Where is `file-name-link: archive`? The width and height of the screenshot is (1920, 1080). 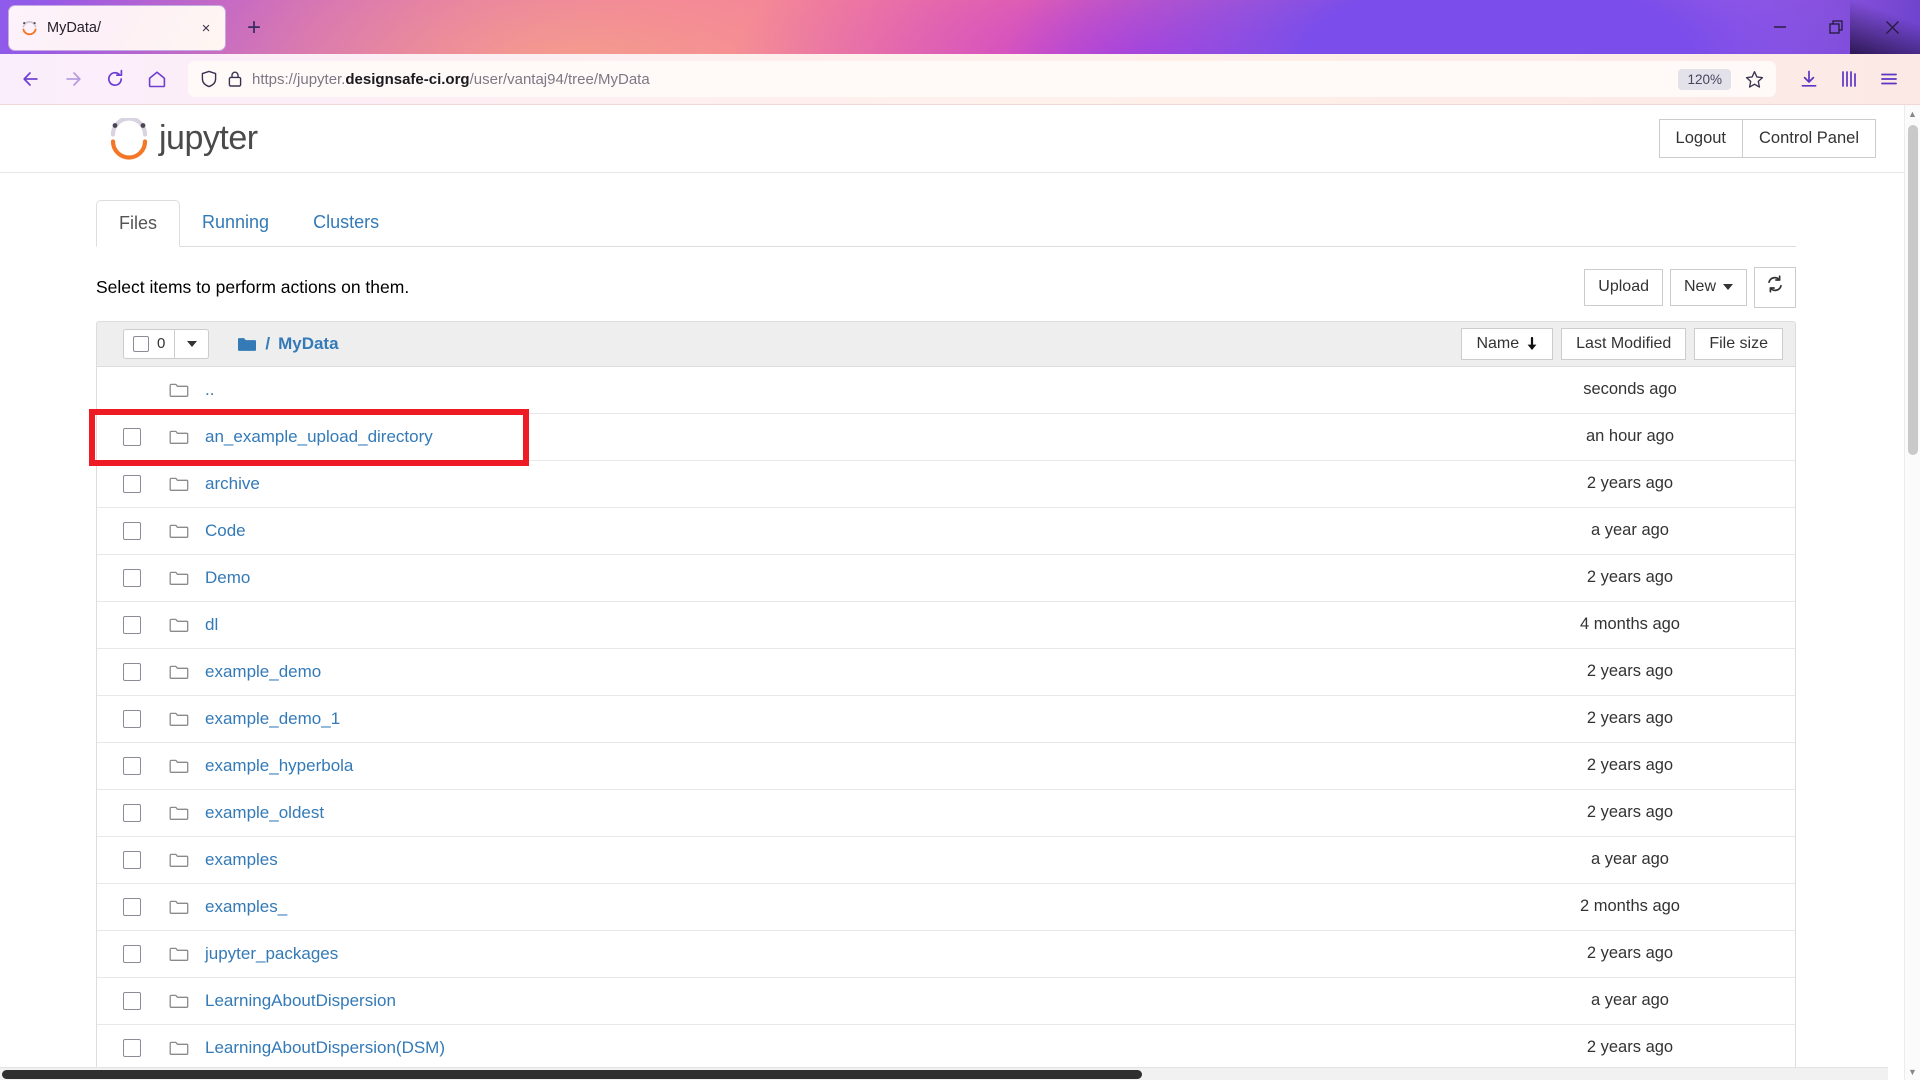
file-name-link: archive is located at coordinates (232, 484).